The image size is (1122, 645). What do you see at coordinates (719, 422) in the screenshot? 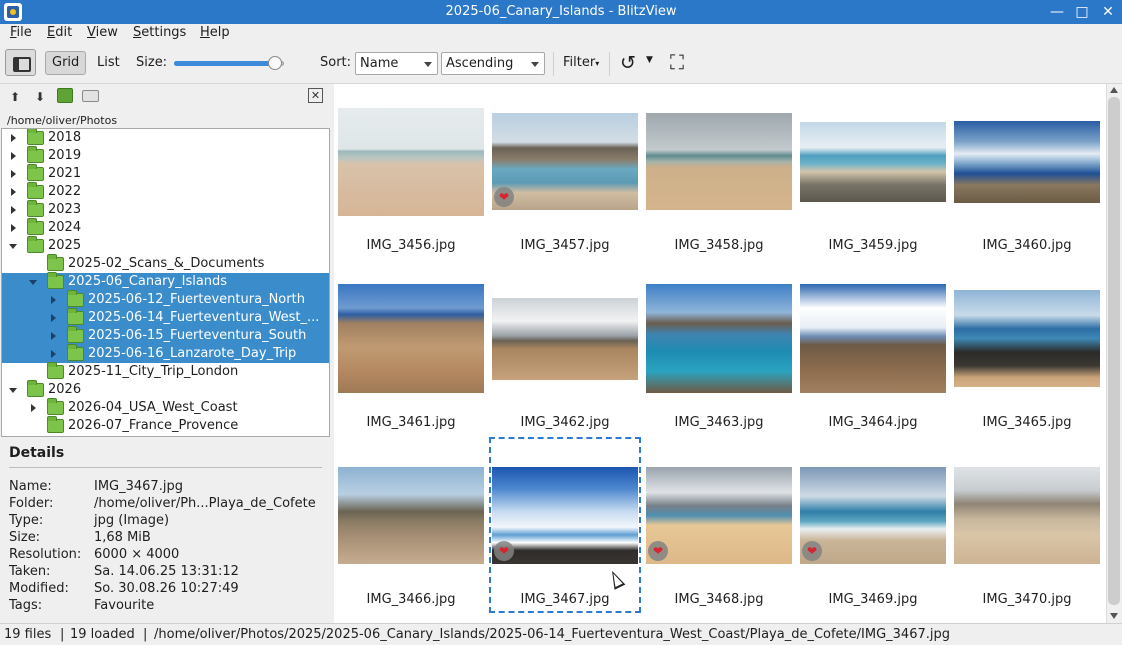
I see `thumbnail-filename: IMG_3463.jpg` at bounding box center [719, 422].